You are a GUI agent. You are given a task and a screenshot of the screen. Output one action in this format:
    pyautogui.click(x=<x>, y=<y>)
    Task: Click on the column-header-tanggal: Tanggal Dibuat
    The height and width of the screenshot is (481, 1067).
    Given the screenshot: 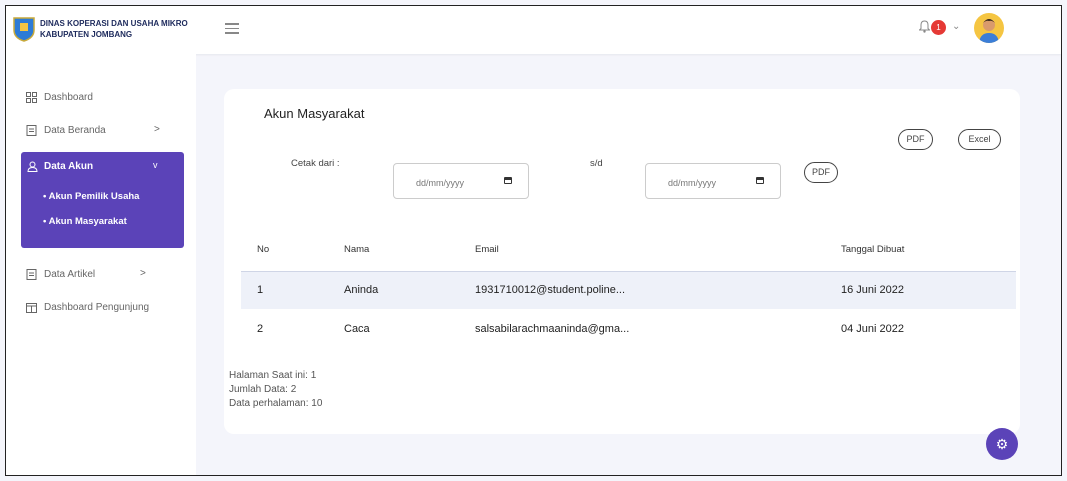 What is the action you would take?
    pyautogui.click(x=873, y=249)
    